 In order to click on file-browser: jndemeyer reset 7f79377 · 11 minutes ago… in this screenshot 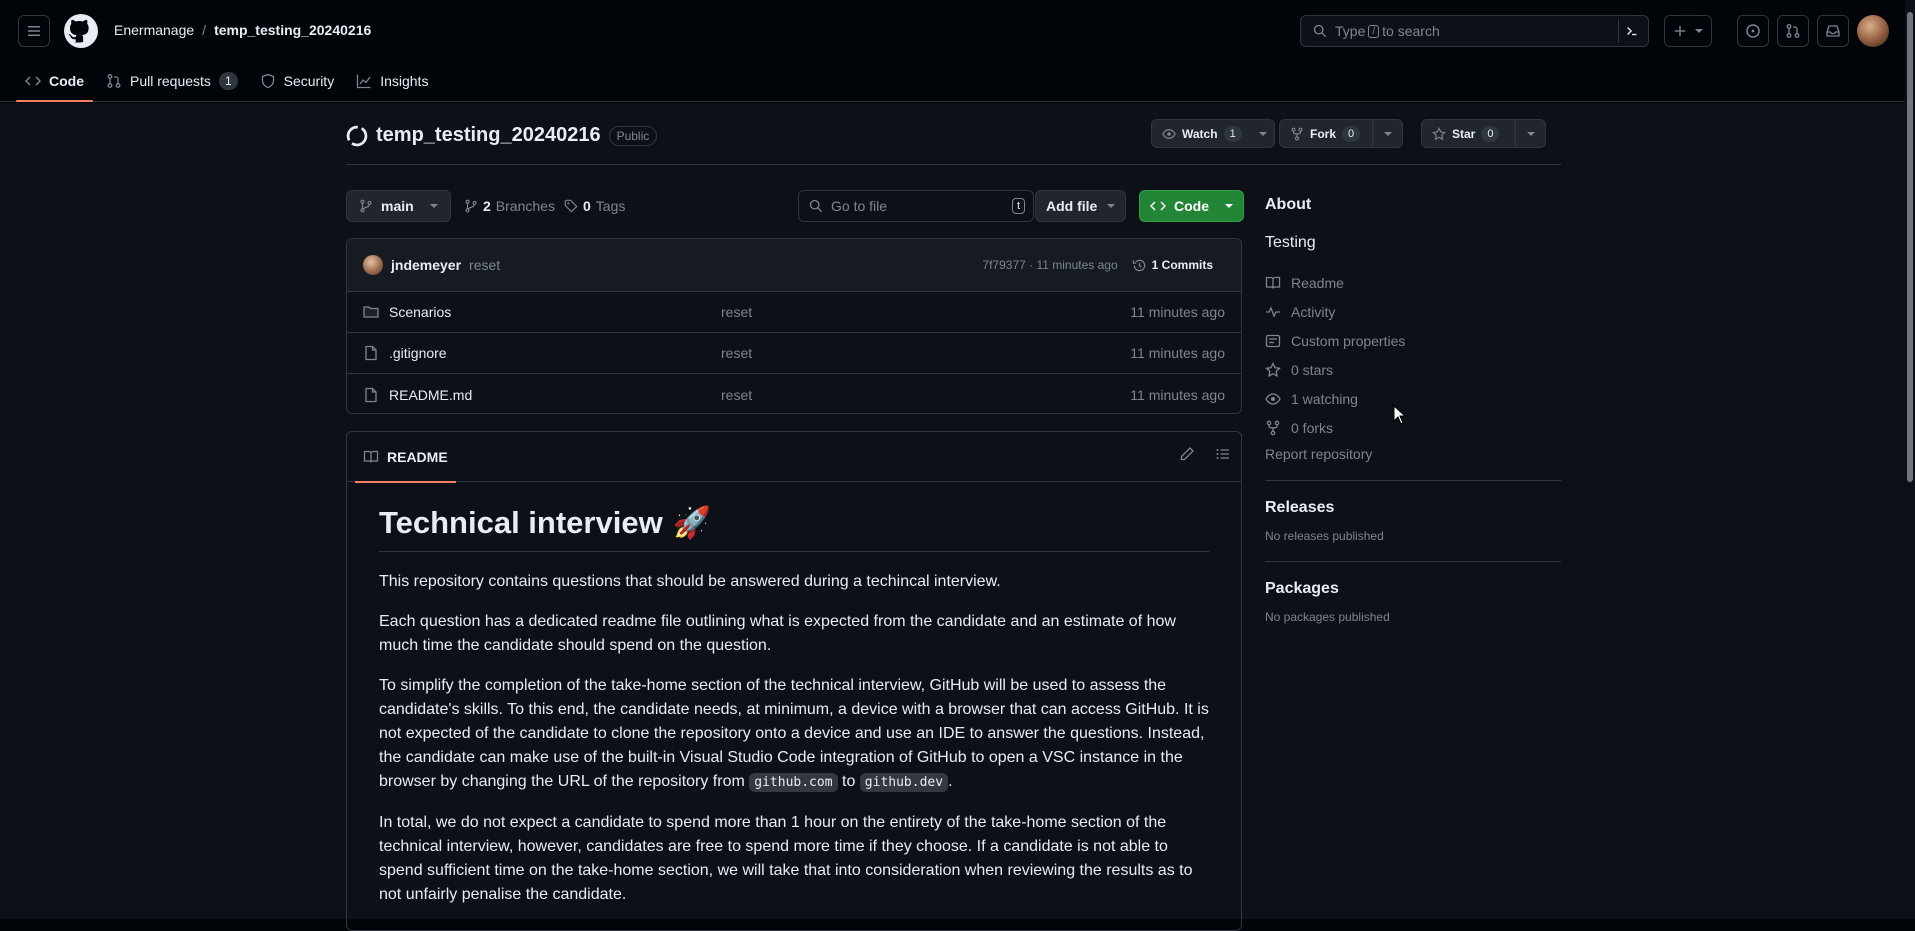, I will do `click(794, 326)`.